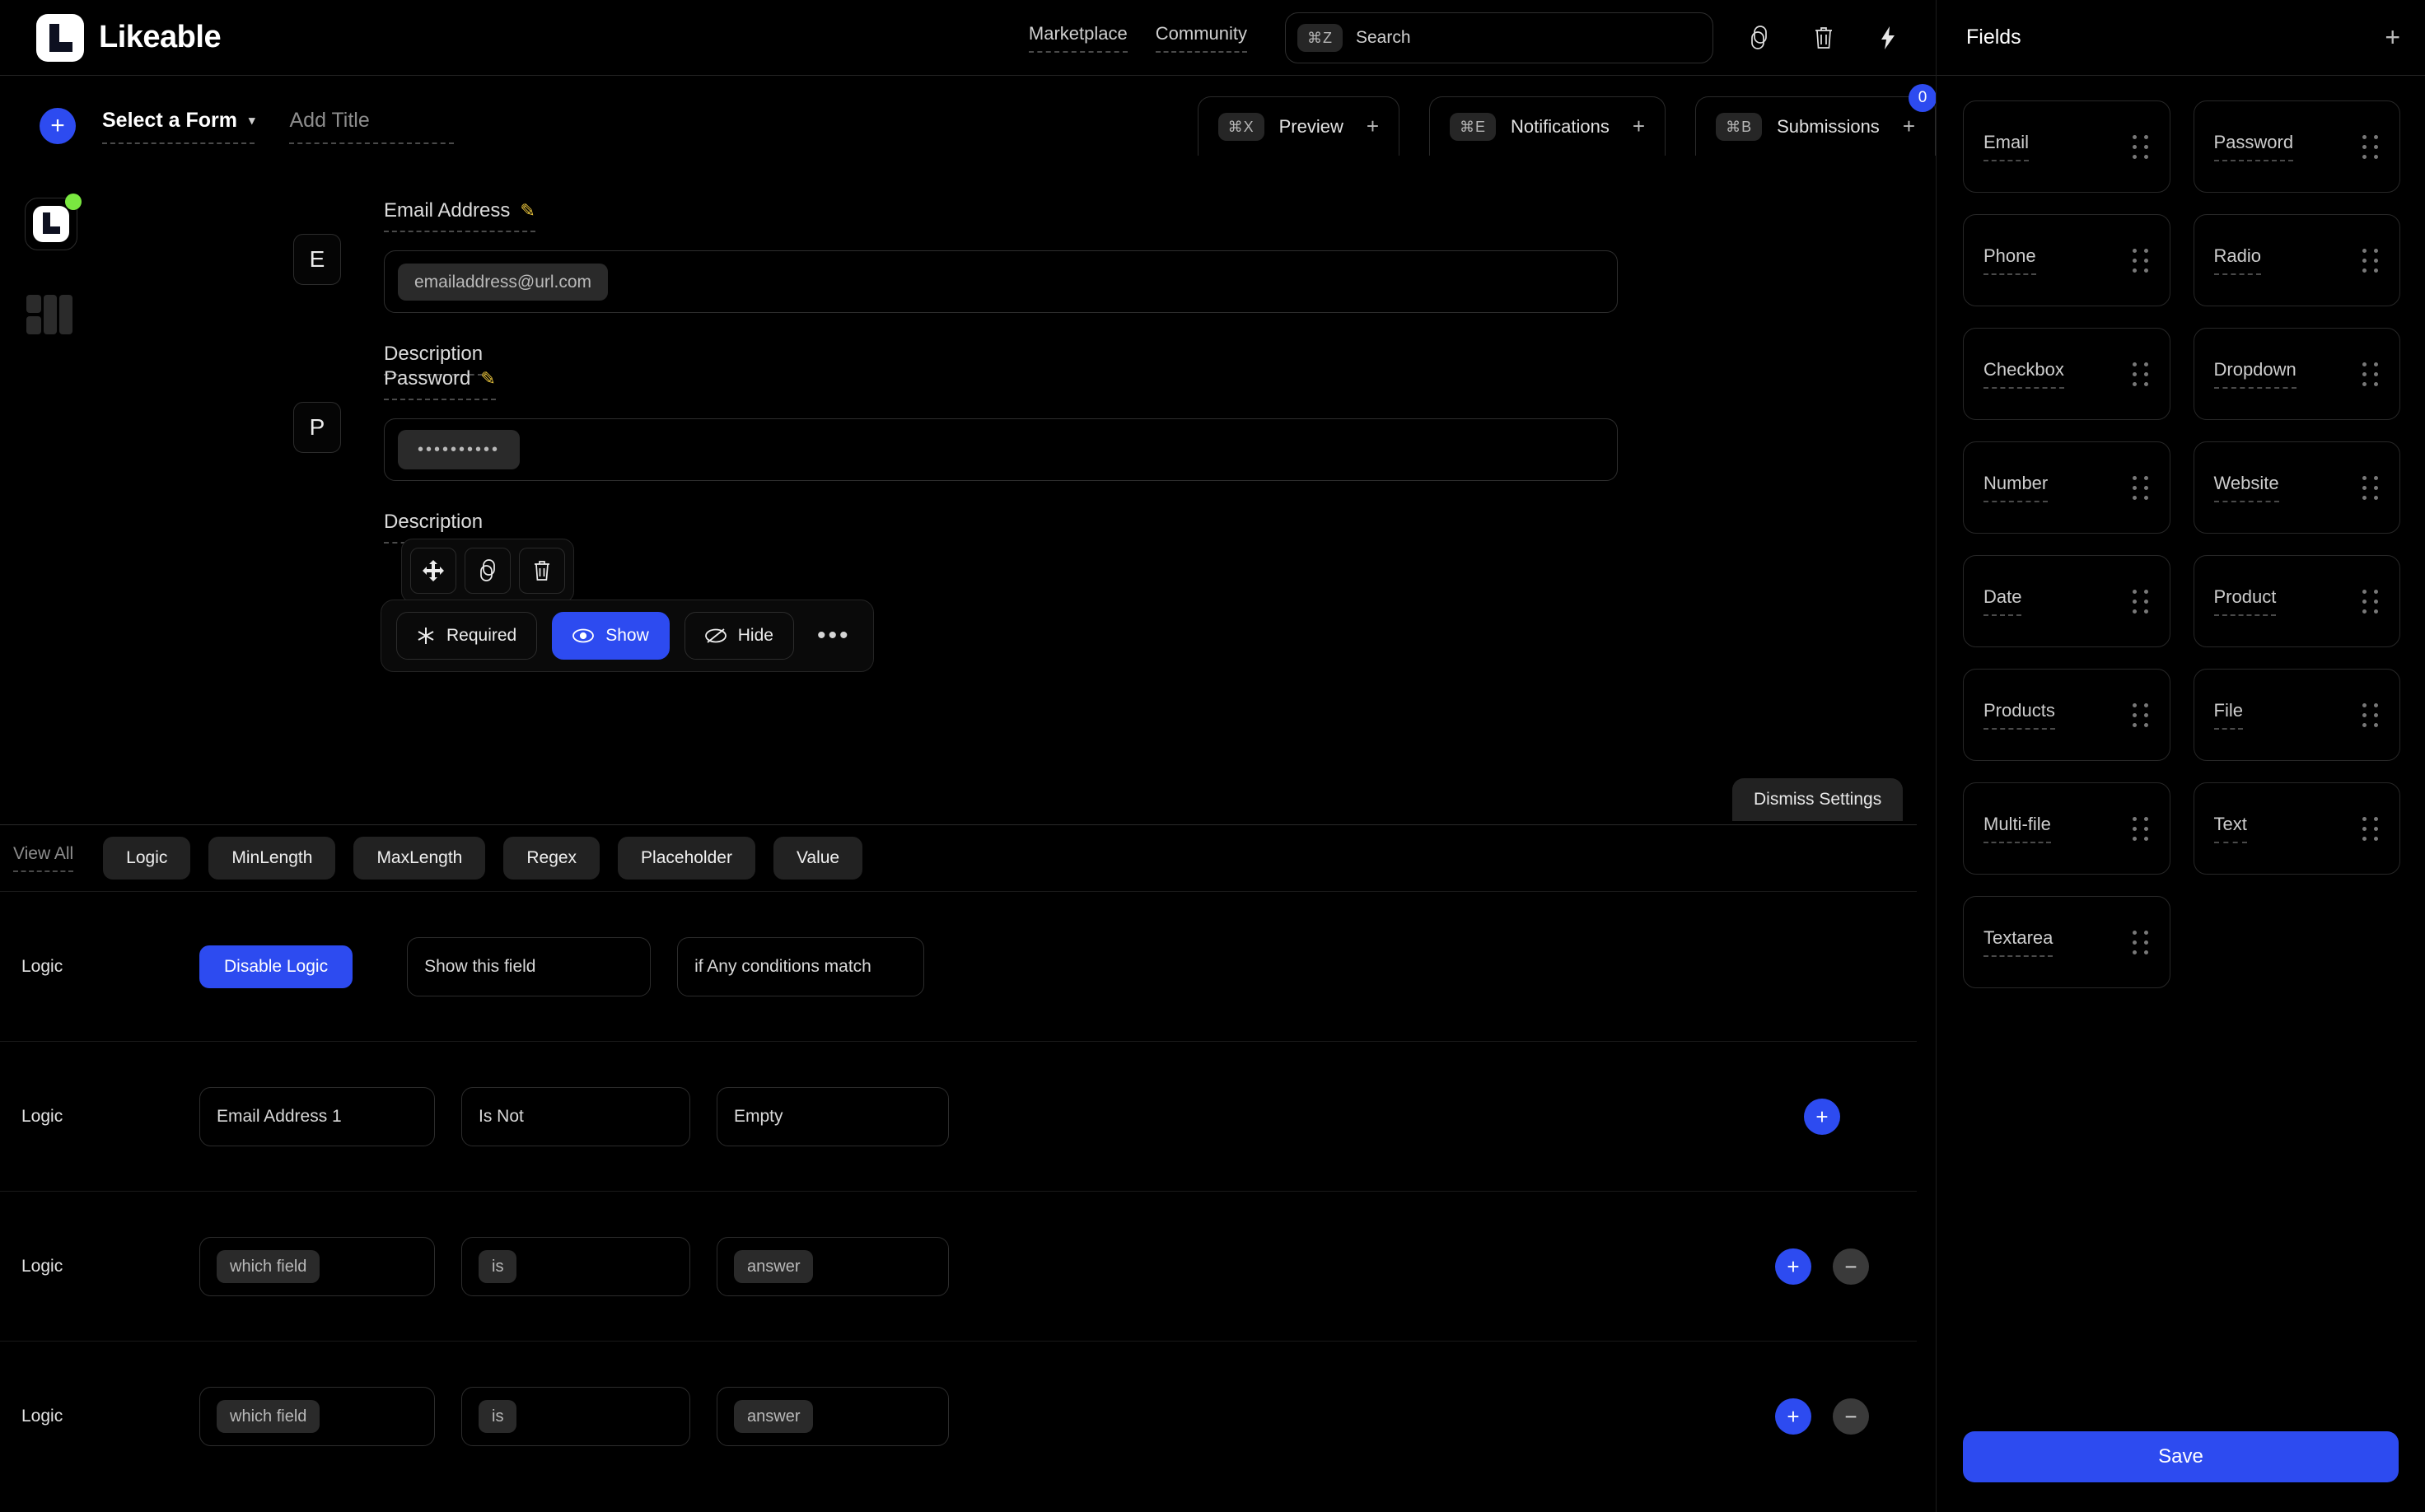 This screenshot has height=1512, width=2425. What do you see at coordinates (739, 636) in the screenshot?
I see `hide-button: Hide` at bounding box center [739, 636].